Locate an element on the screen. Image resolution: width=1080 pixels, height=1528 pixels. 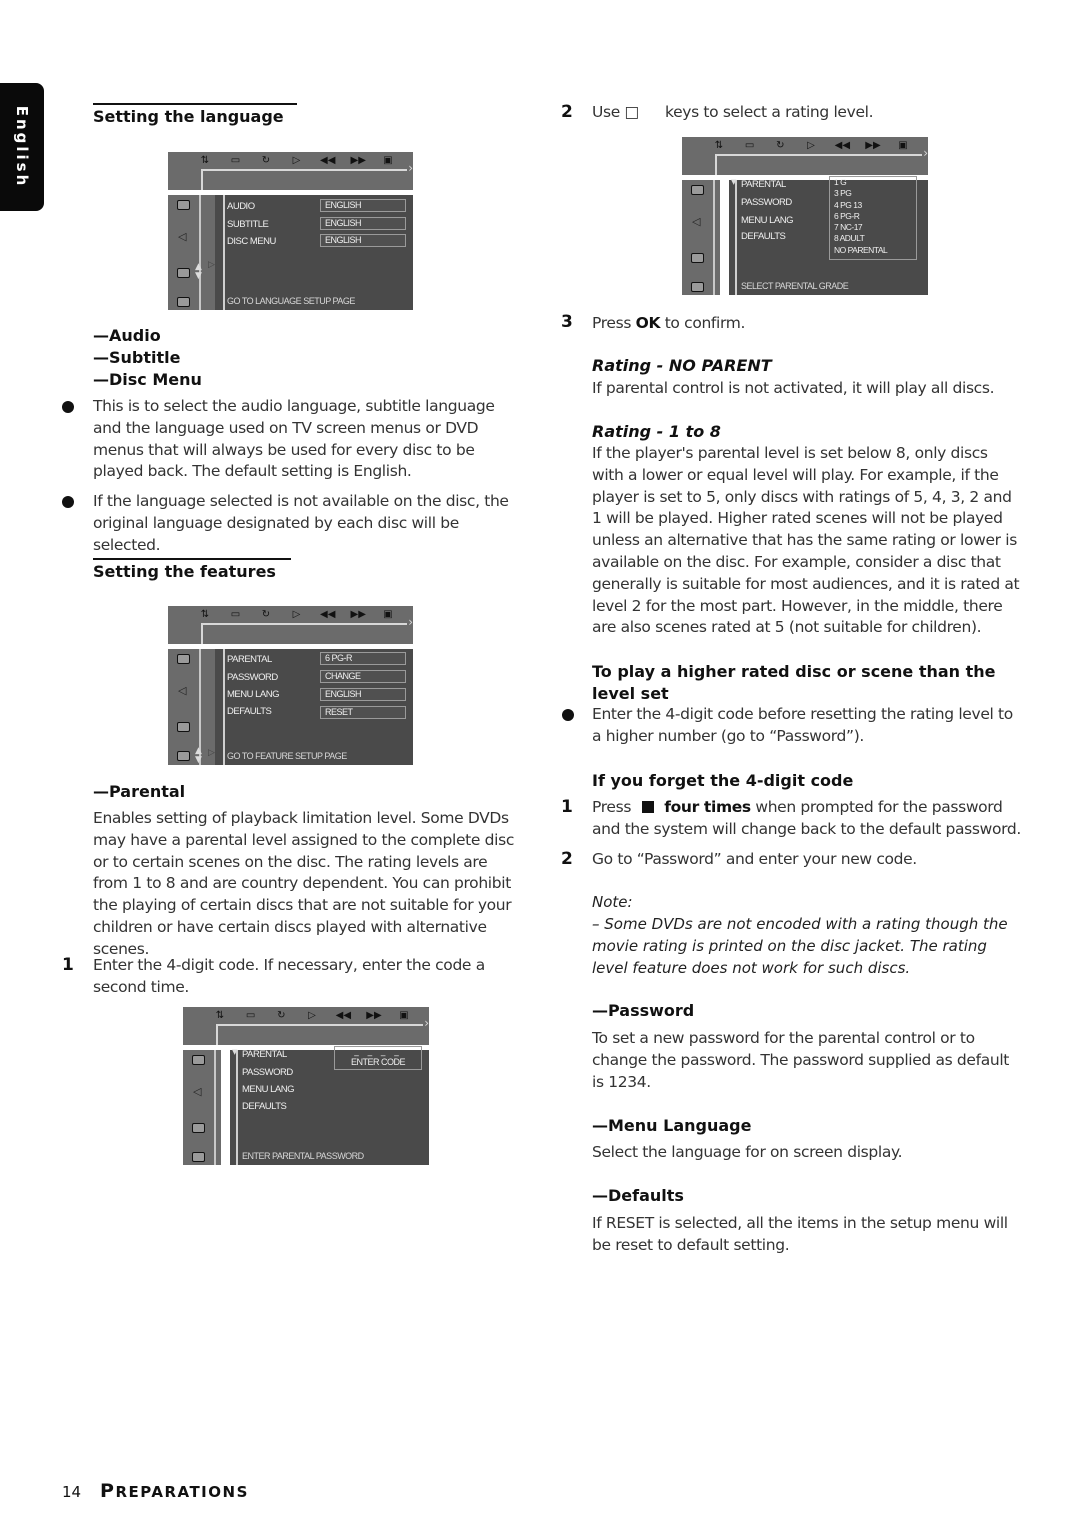
section-title-language: Setting the language is located at coordinates (188, 116).